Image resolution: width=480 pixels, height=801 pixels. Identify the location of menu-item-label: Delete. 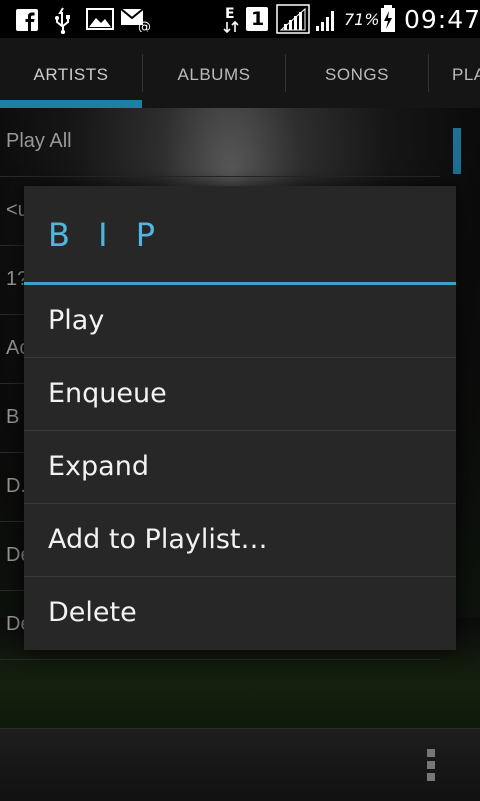
(92, 612).